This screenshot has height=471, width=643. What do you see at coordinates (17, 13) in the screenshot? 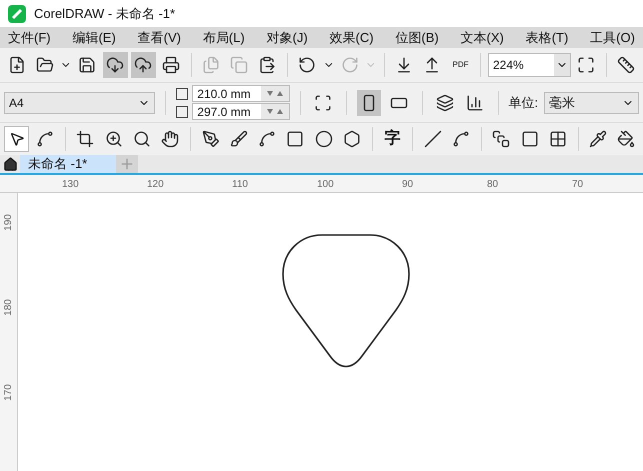
I see `app-logo-icon` at bounding box center [17, 13].